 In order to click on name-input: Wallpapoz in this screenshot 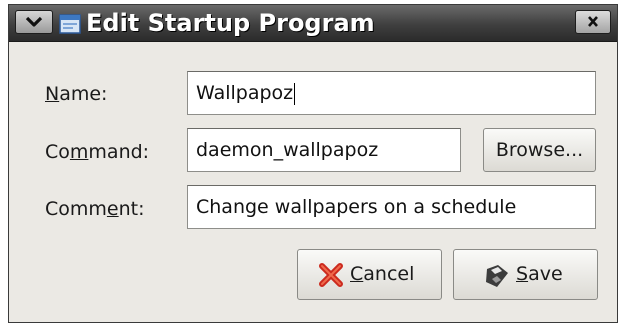, I will do `click(391, 93)`.